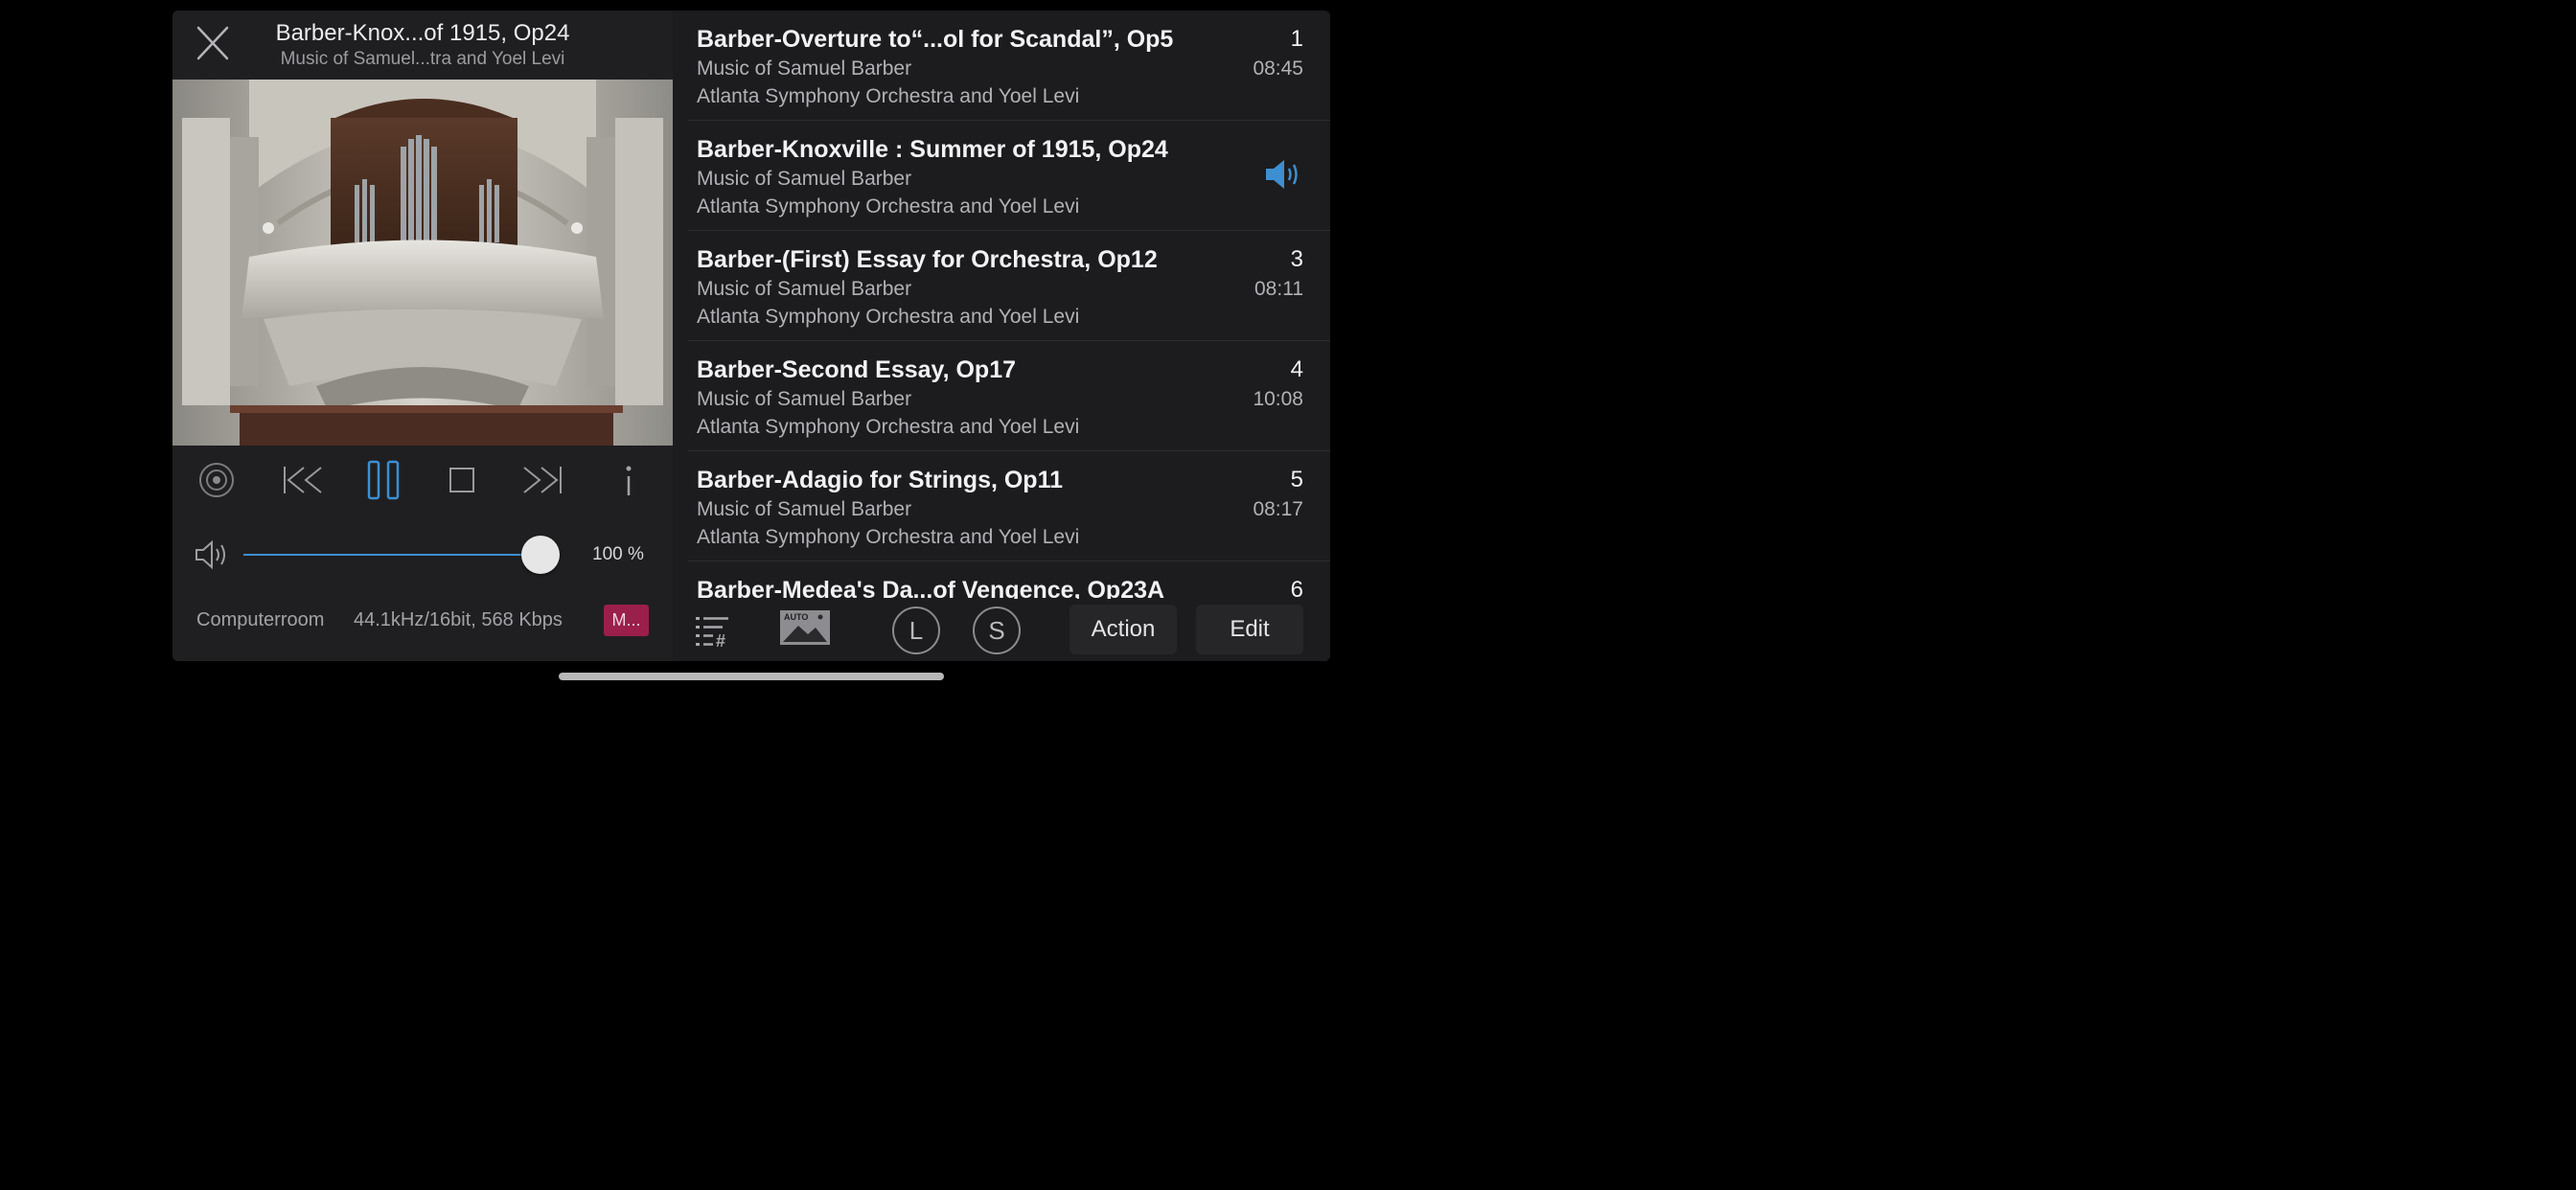  I want to click on track-number: 1, so click(1296, 39).